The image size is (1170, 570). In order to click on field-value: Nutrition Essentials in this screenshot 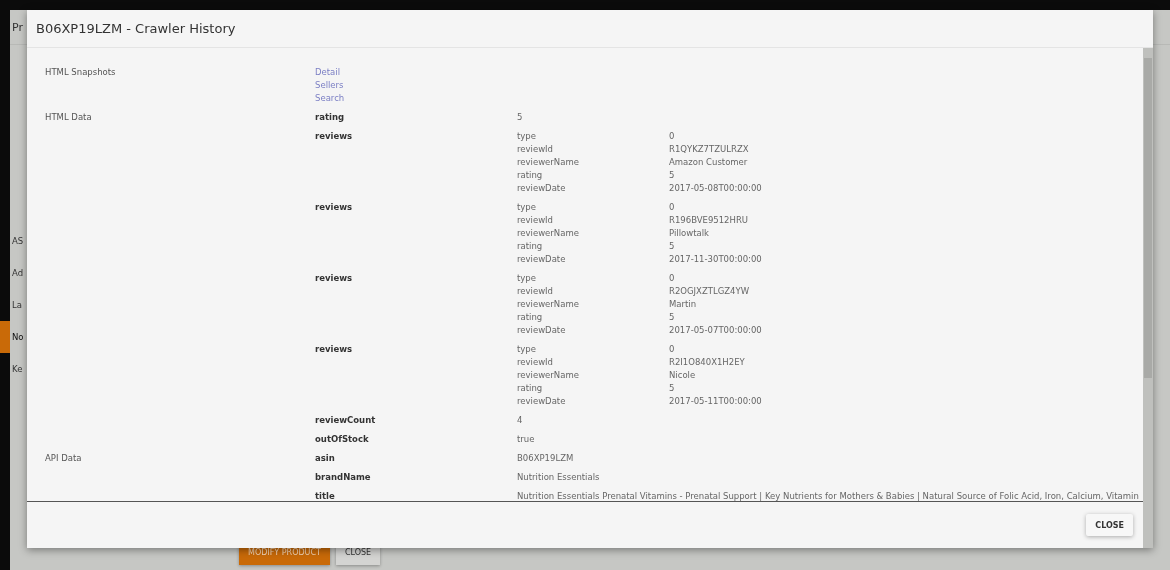, I will do `click(559, 477)`.